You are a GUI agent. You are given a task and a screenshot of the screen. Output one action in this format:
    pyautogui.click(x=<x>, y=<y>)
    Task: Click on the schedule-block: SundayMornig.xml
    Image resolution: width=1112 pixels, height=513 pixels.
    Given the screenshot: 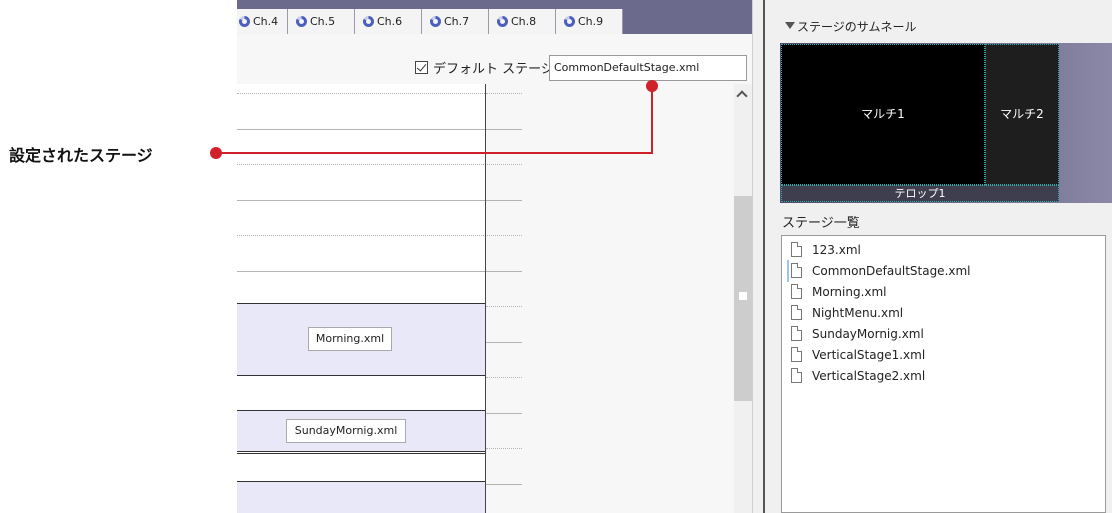 What is the action you would take?
    pyautogui.click(x=361, y=431)
    